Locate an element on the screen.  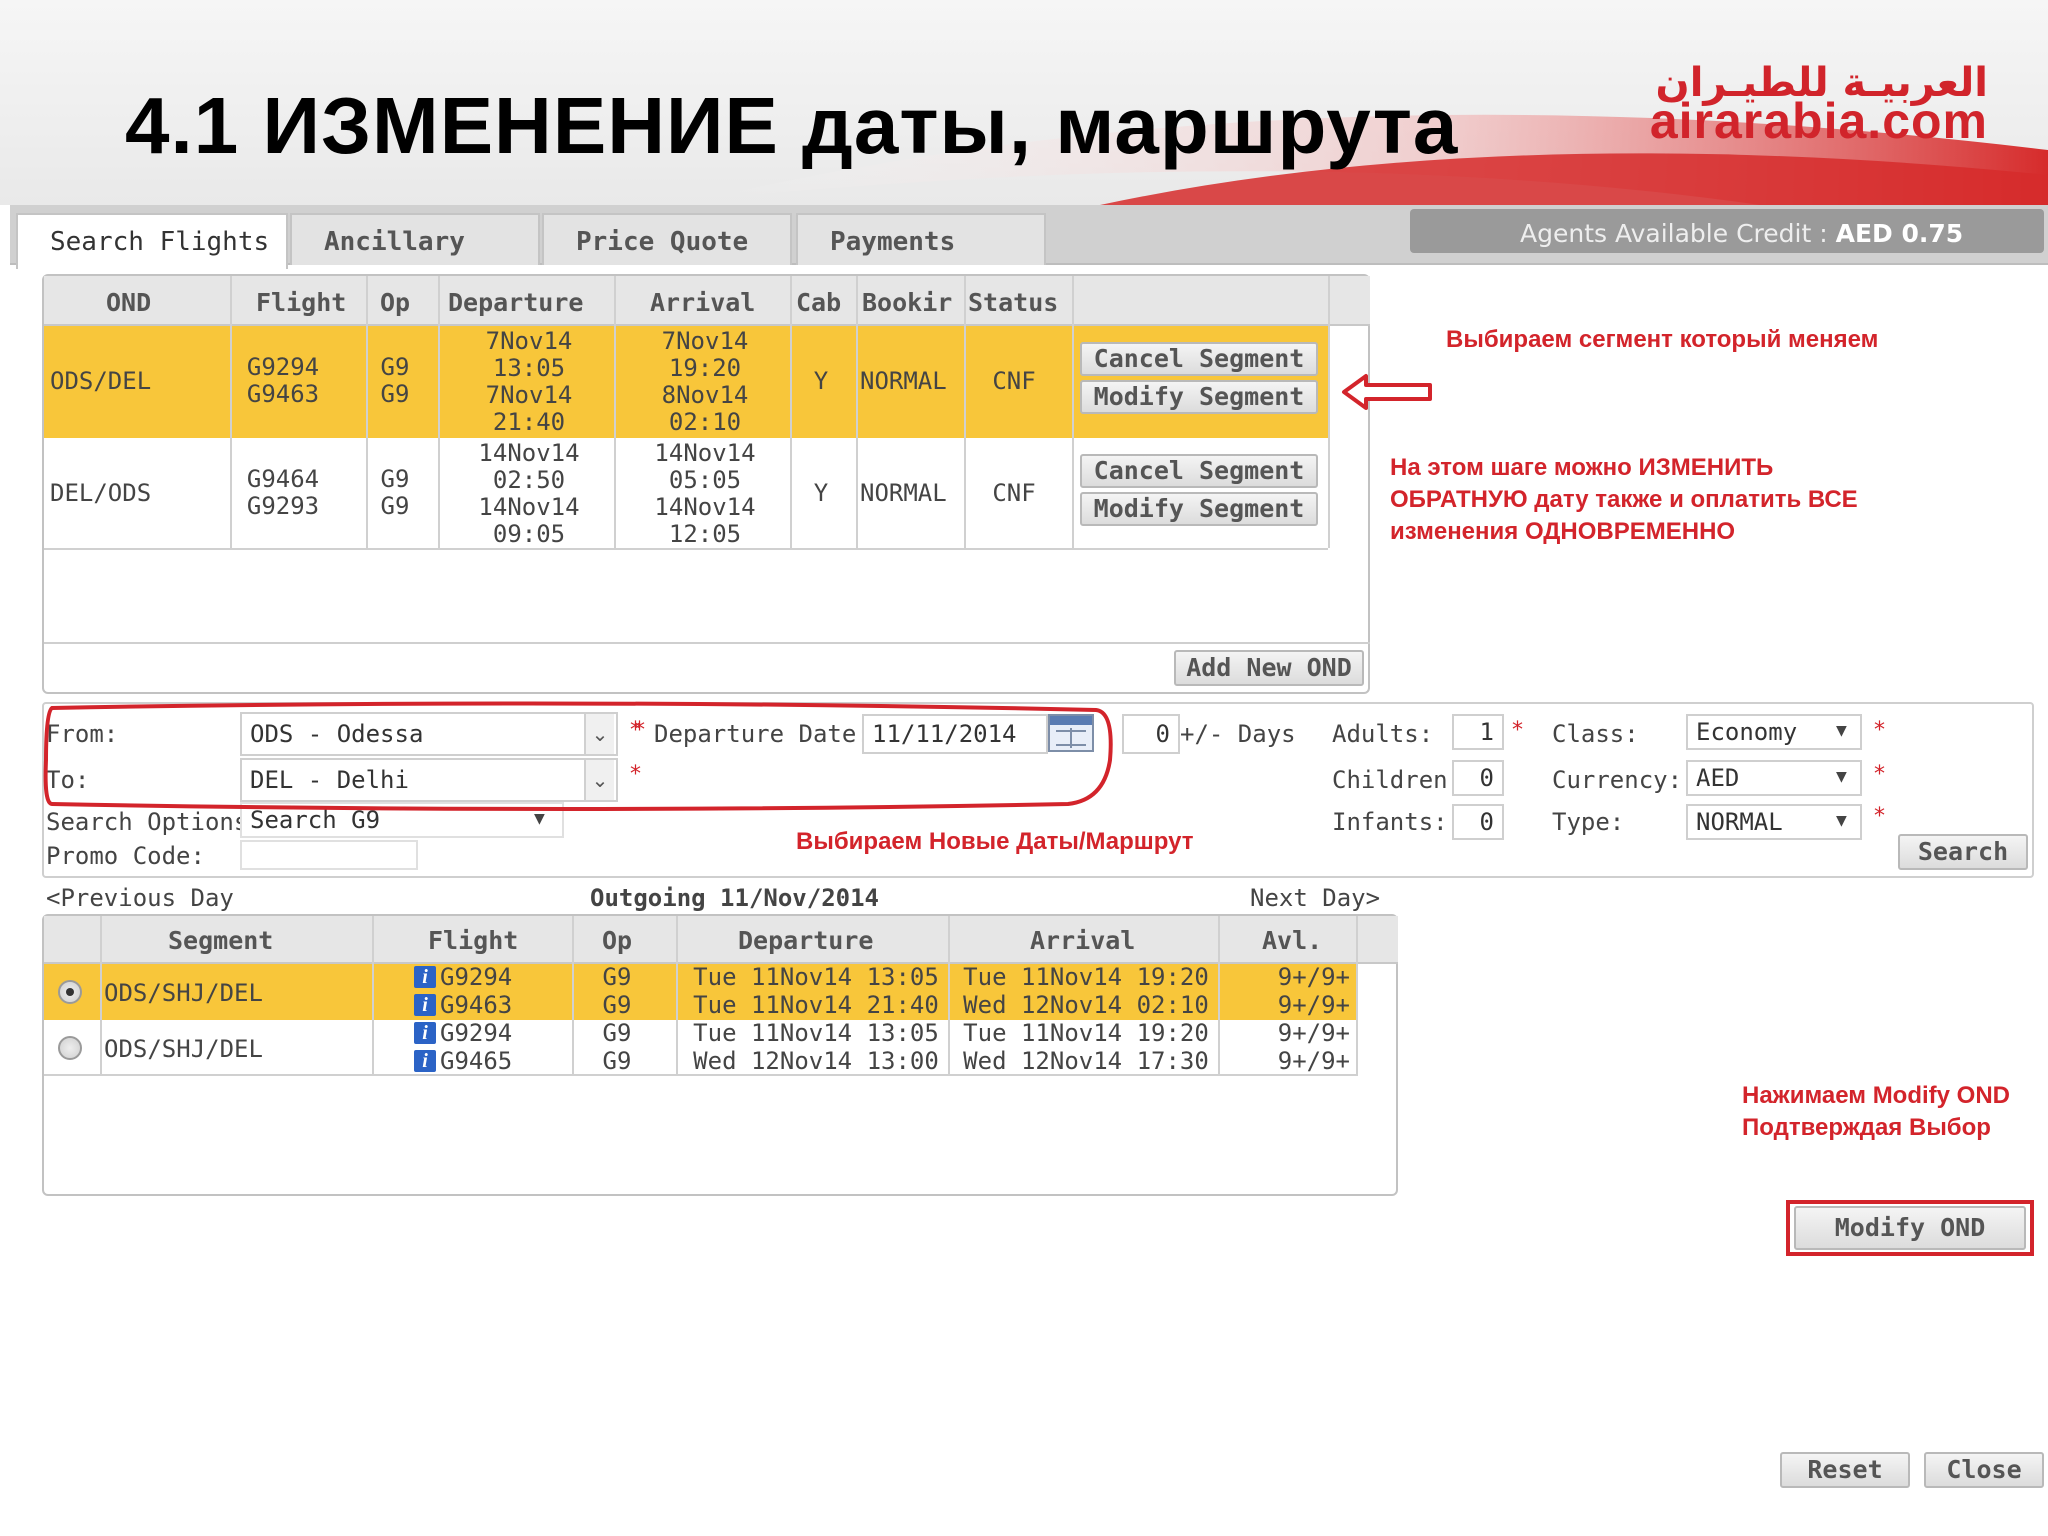
search-button: Search is located at coordinates (1963, 852).